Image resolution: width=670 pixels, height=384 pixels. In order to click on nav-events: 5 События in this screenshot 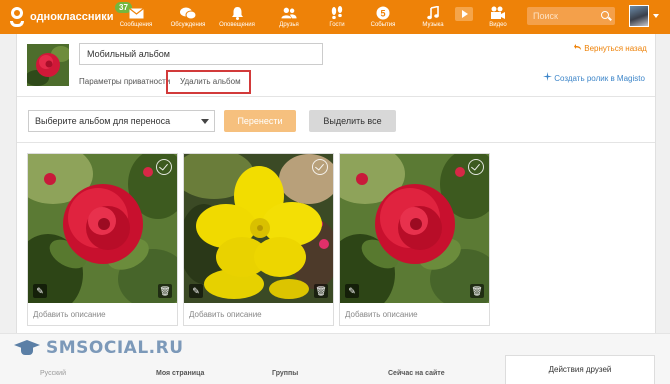, I will do `click(383, 17)`.